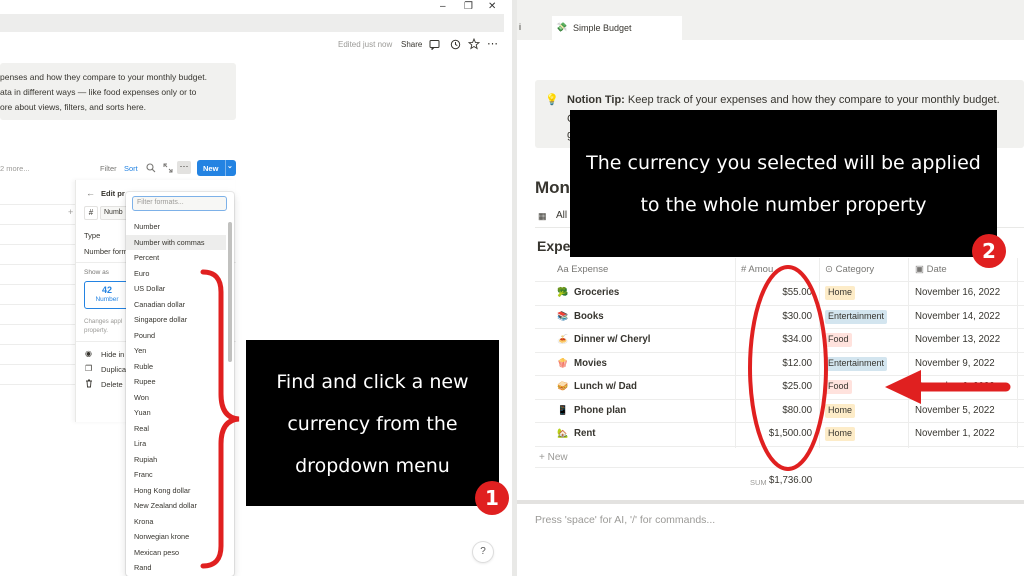 This screenshot has height=576, width=1024. I want to click on add-icon: +, so click(70, 212).